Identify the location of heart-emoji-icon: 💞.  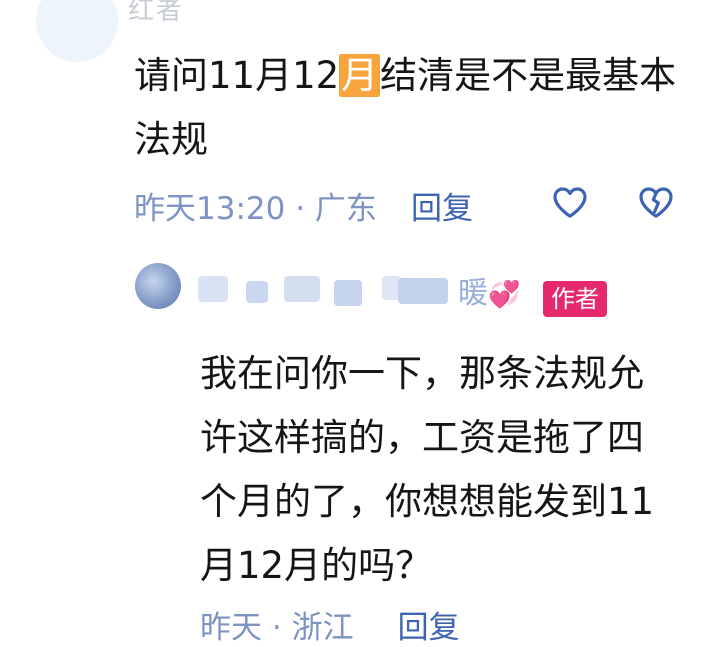
(504, 295).